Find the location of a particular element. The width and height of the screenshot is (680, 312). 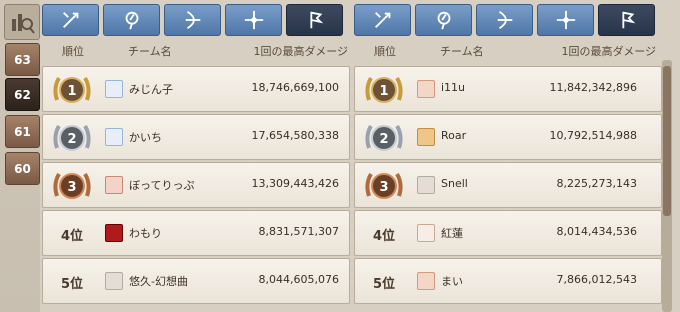

ranking-row: 5位 悠久-幻想曲 8,044,605,076 is located at coordinates (196, 281).